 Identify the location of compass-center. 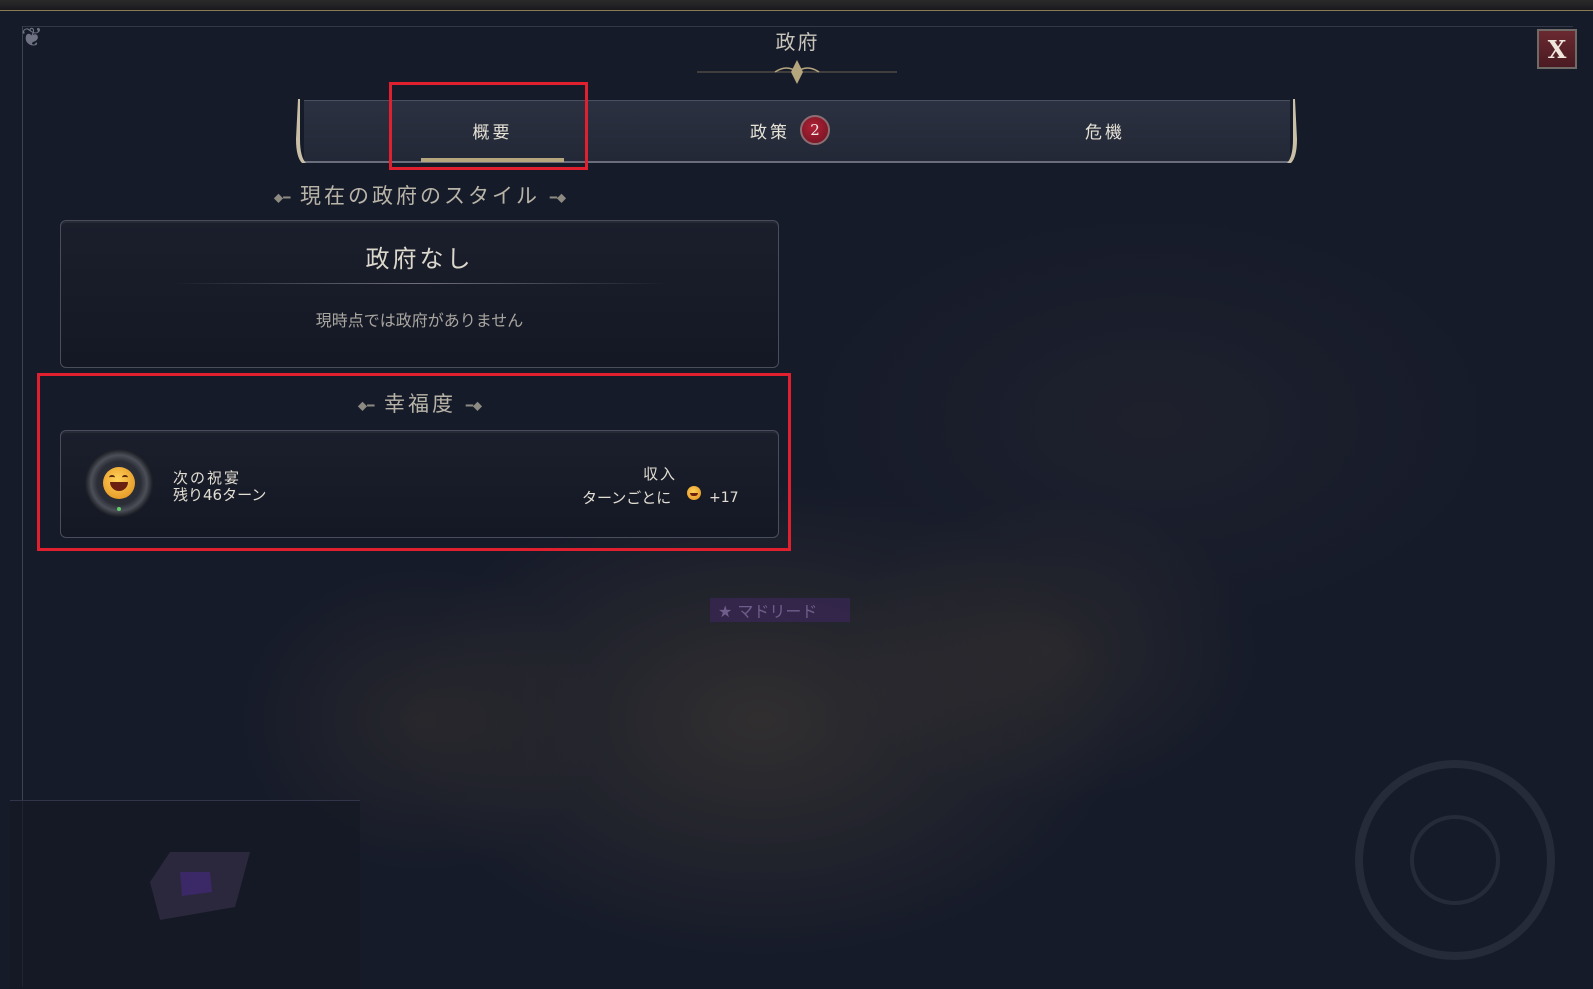
(1455, 860).